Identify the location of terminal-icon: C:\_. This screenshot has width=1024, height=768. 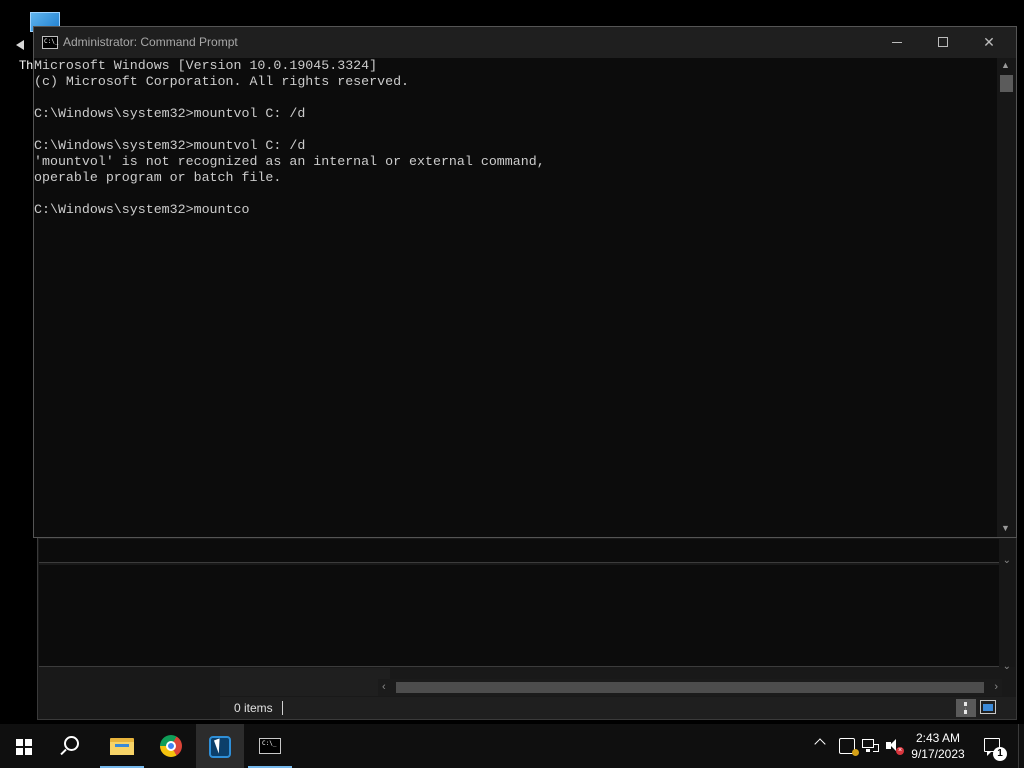
(270, 746).